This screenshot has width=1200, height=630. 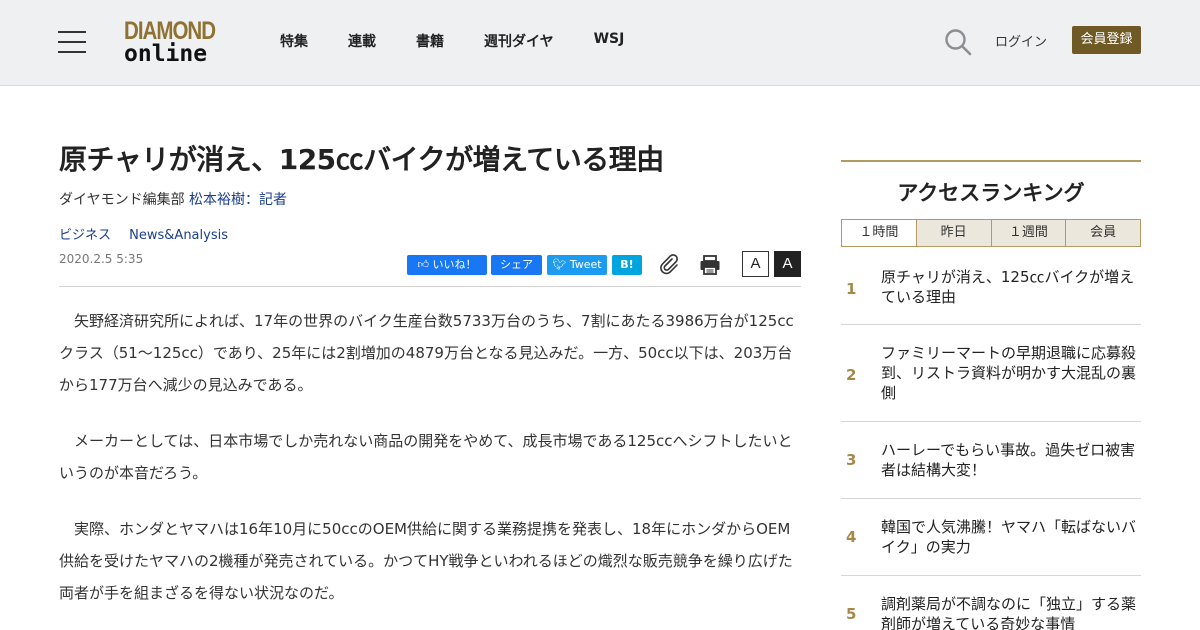 I want to click on facebook-share-button: シェア, so click(x=516, y=265).